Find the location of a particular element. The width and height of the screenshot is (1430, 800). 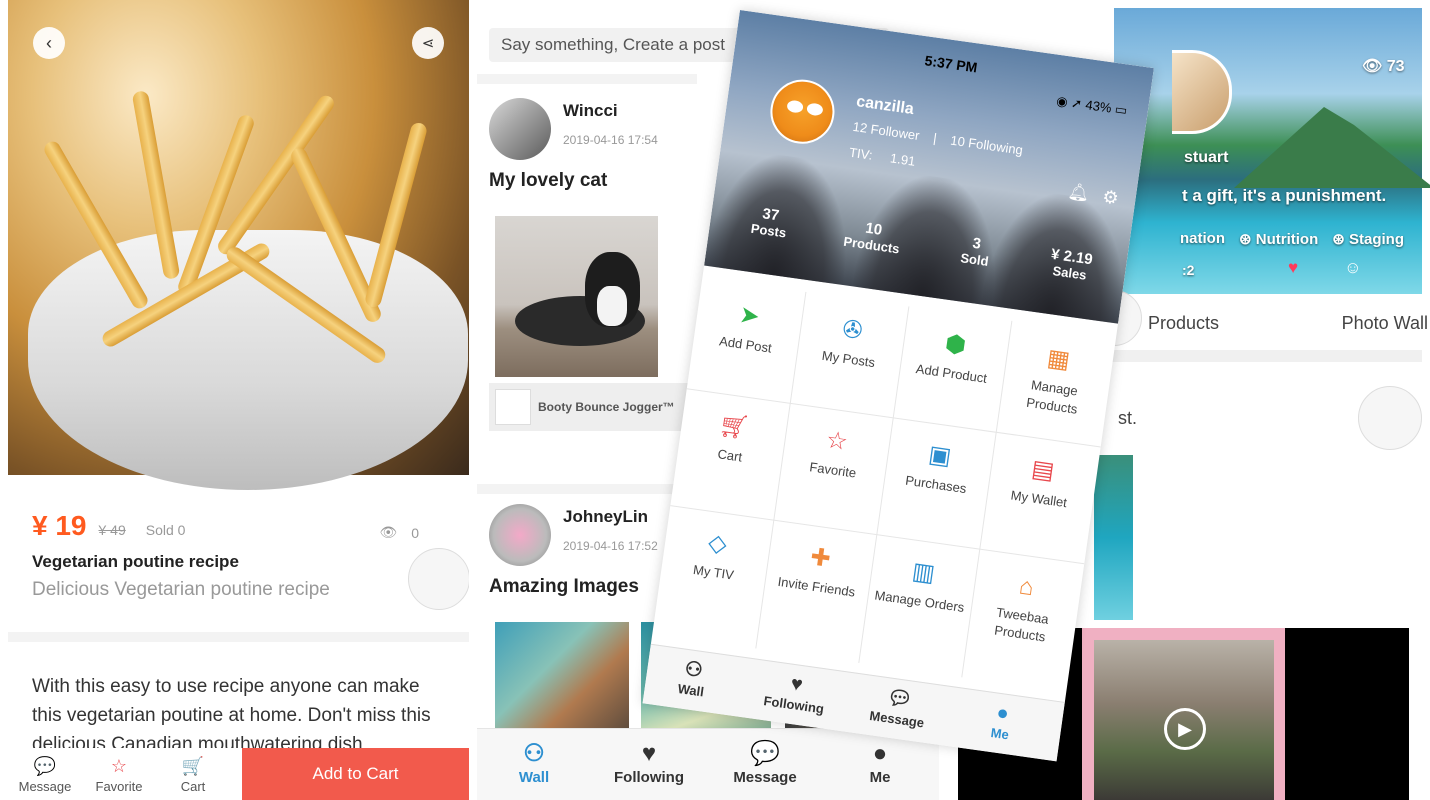

post-username: Wincci is located at coordinates (590, 111).